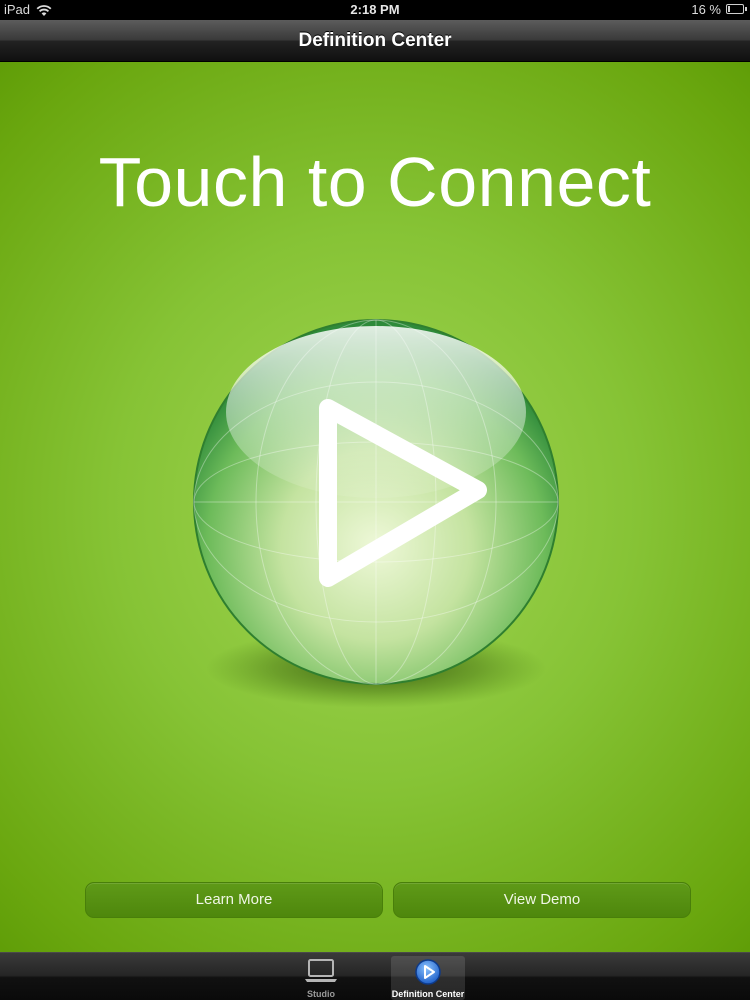  Describe the element at coordinates (375, 182) in the screenshot. I see `touch-to-connect-headline: Touch to Connect` at that location.